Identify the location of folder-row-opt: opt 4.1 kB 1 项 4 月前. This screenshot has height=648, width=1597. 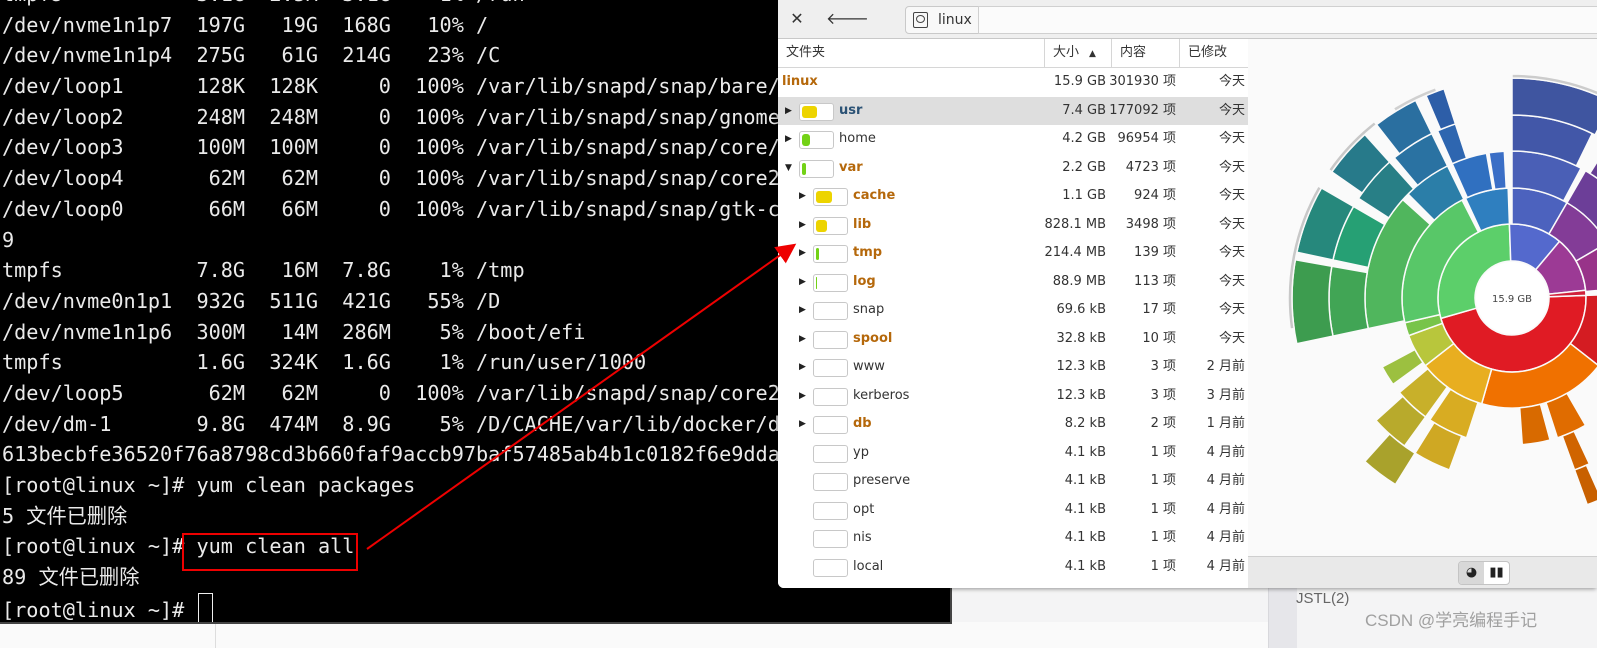
(1013, 510).